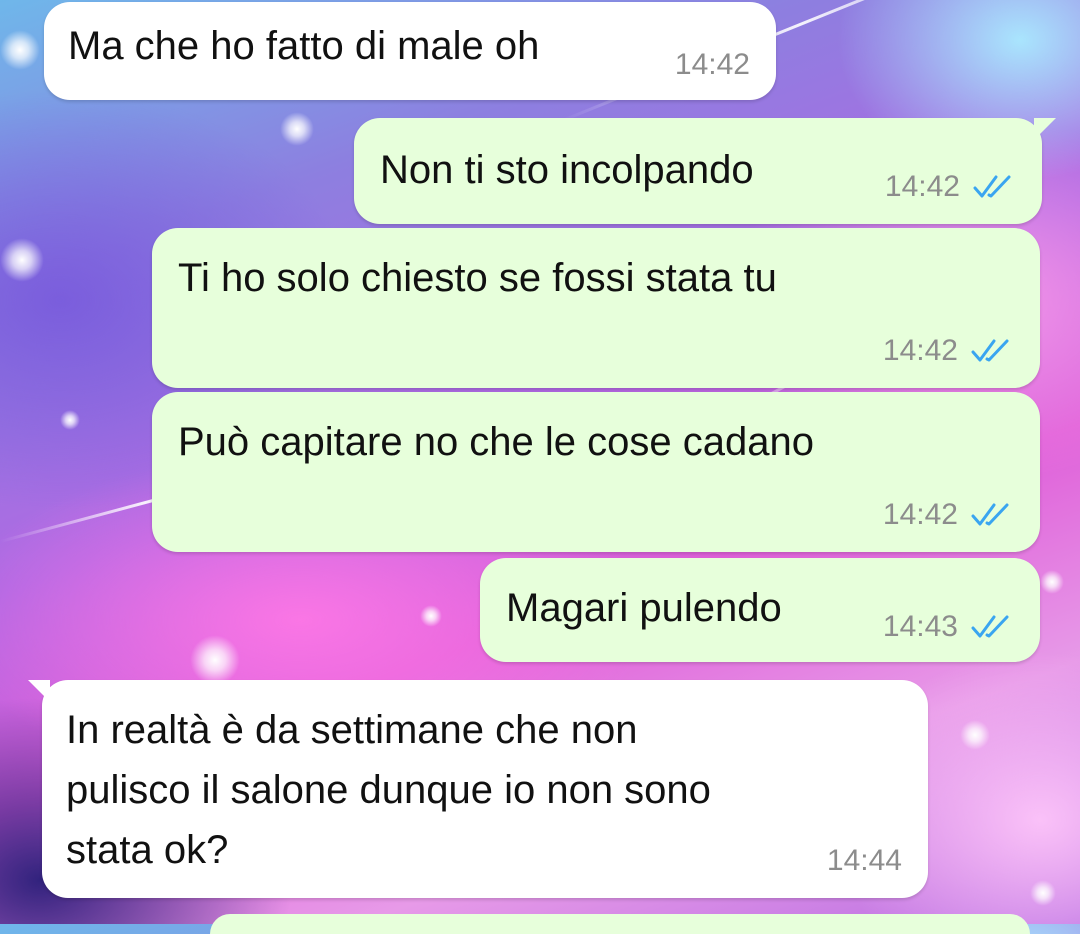 The height and width of the screenshot is (934, 1080). I want to click on outgoing-message-bubble: Non ti sto incolpando 14:42, so click(705, 171).